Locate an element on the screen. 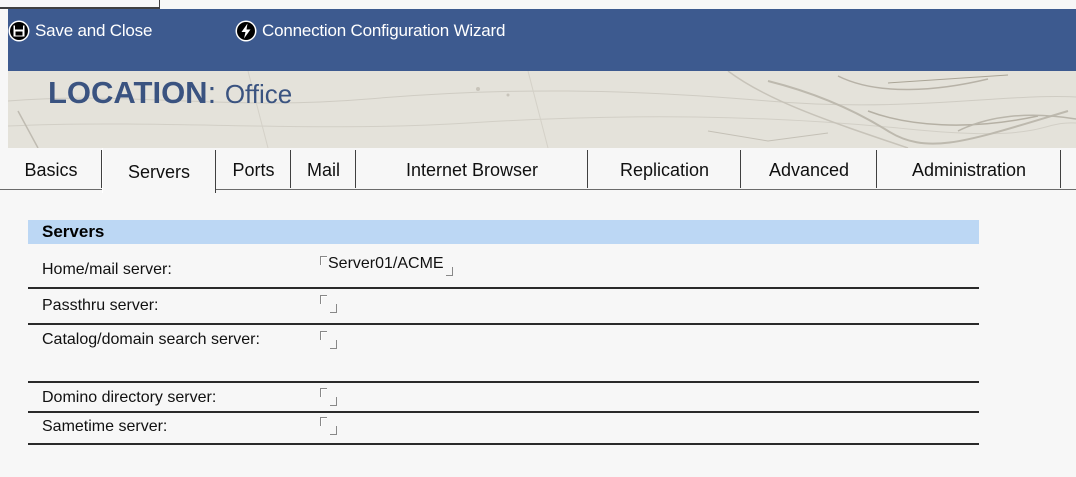 The height and width of the screenshot is (477, 1076). tab-ports: Ports is located at coordinates (253, 169).